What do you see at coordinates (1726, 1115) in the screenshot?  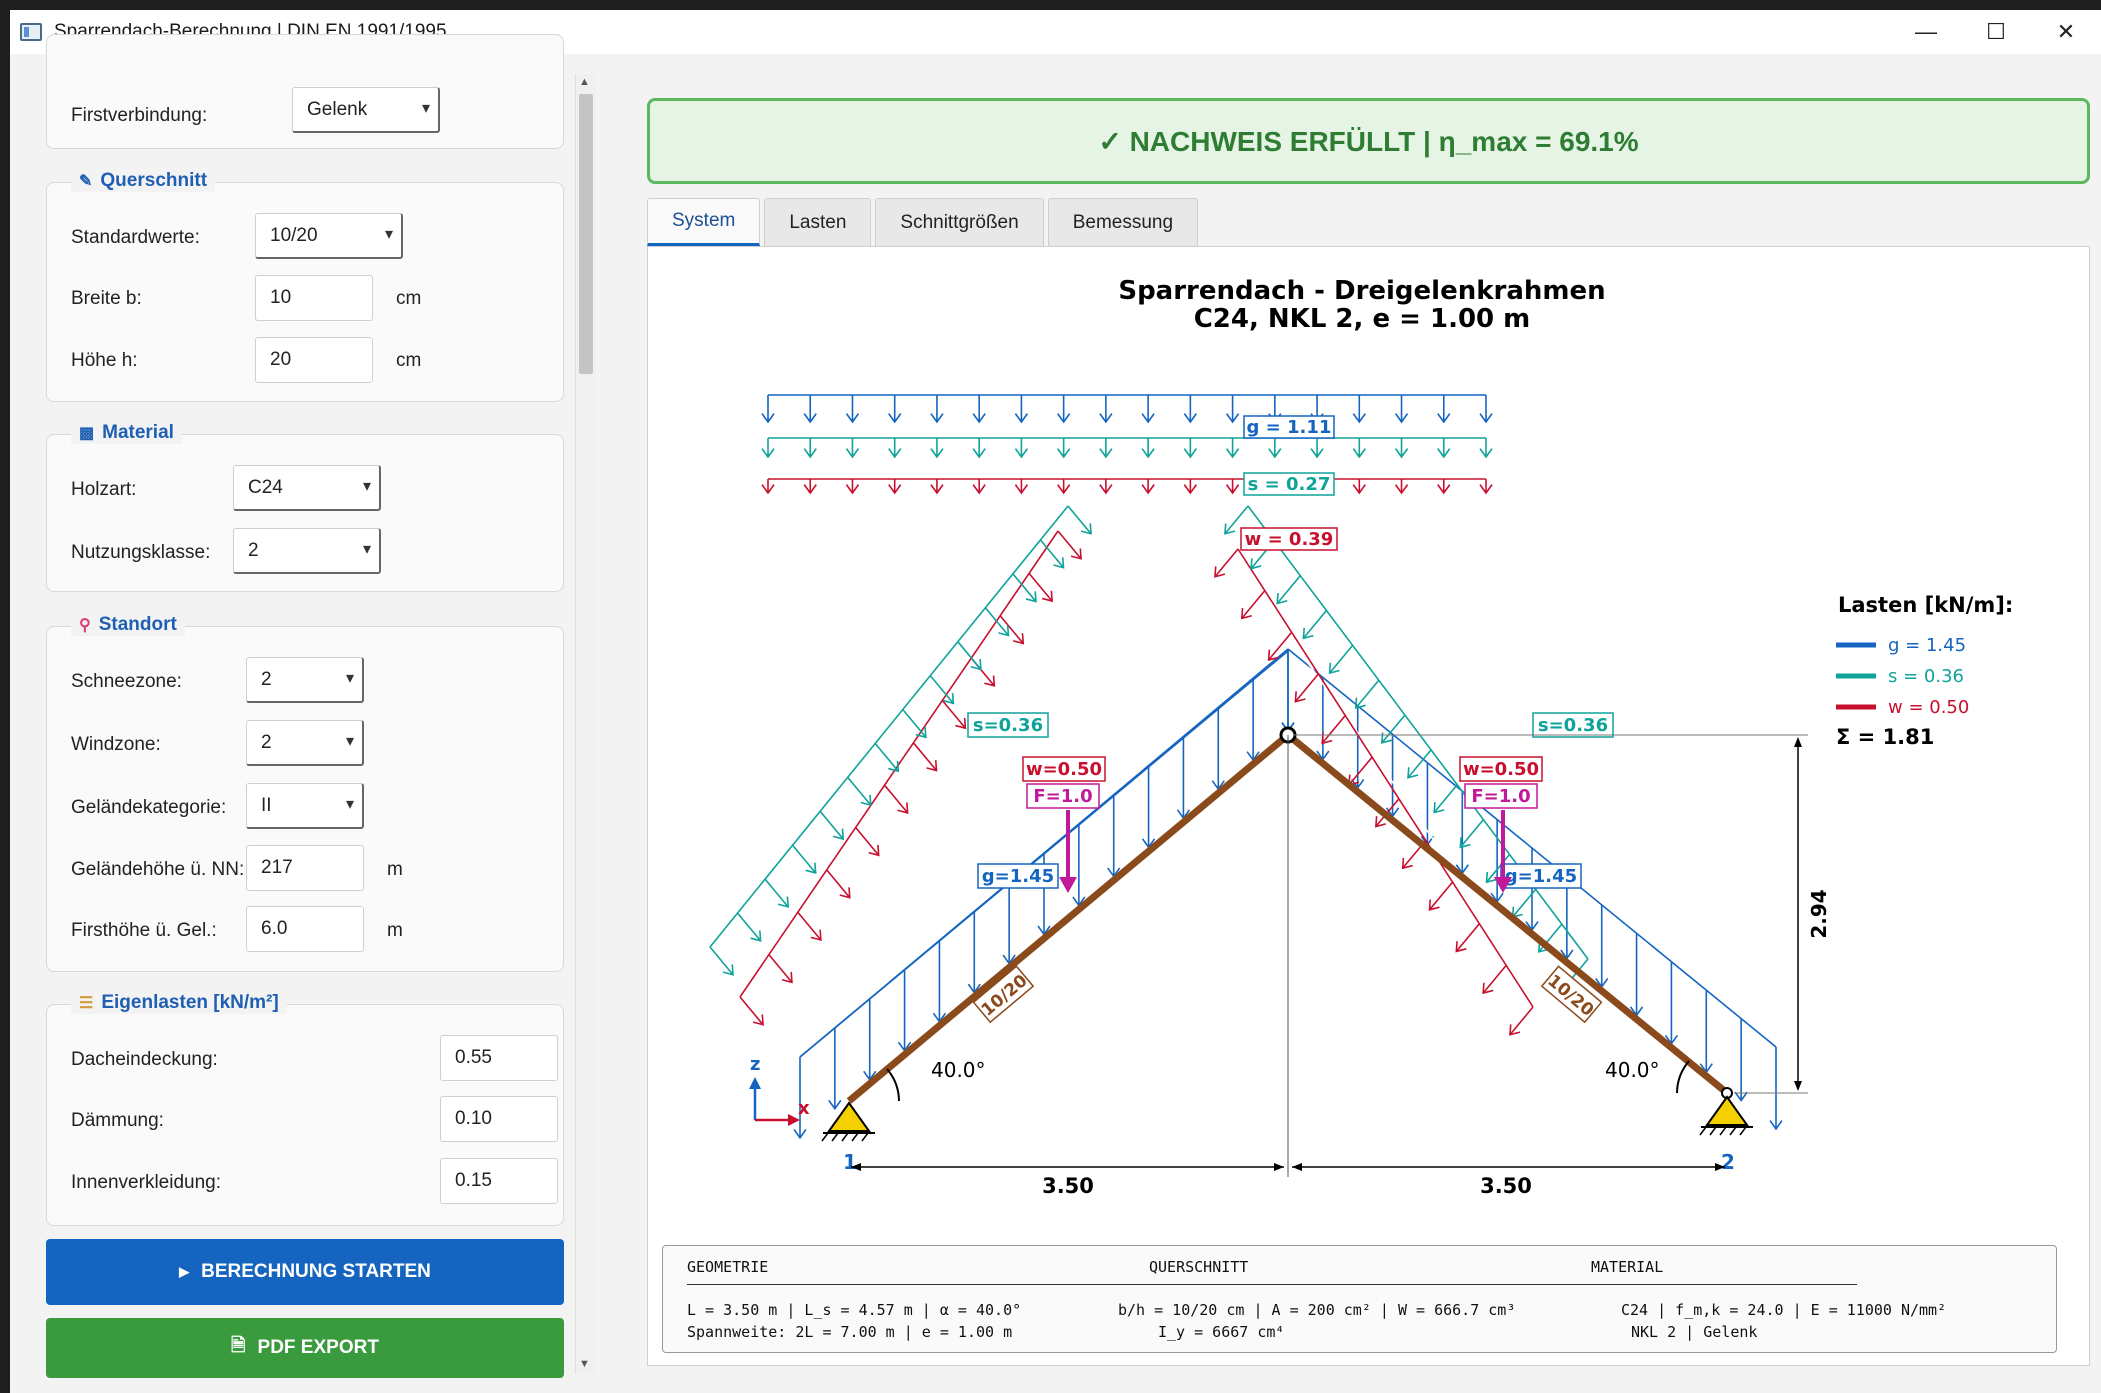 I see `right-support` at bounding box center [1726, 1115].